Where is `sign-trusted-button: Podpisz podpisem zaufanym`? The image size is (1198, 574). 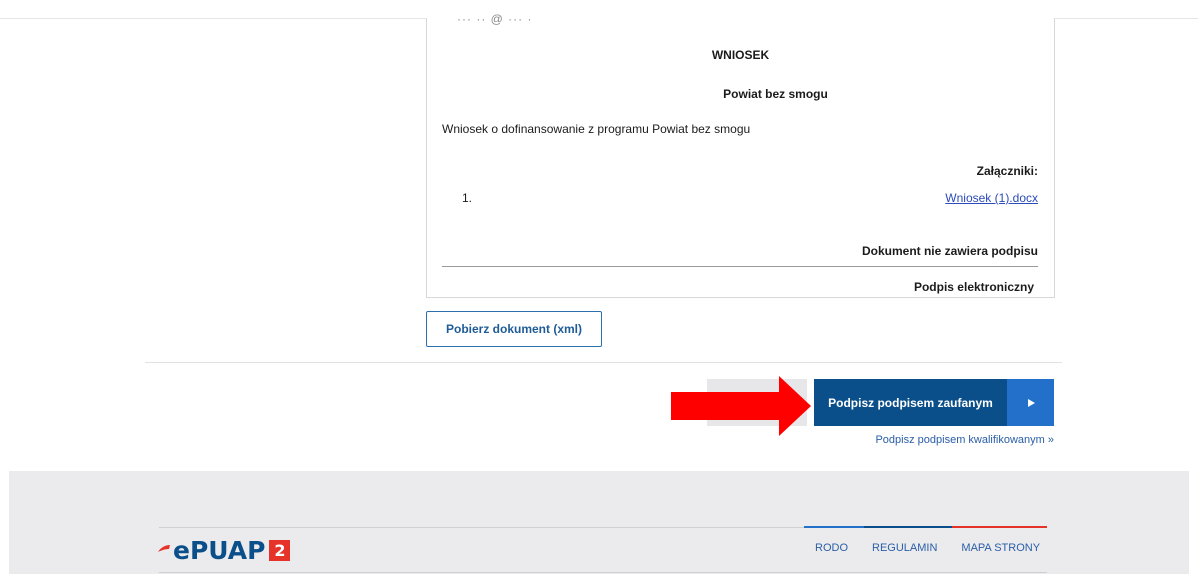 sign-trusted-button: Podpisz podpisem zaufanym is located at coordinates (934, 402).